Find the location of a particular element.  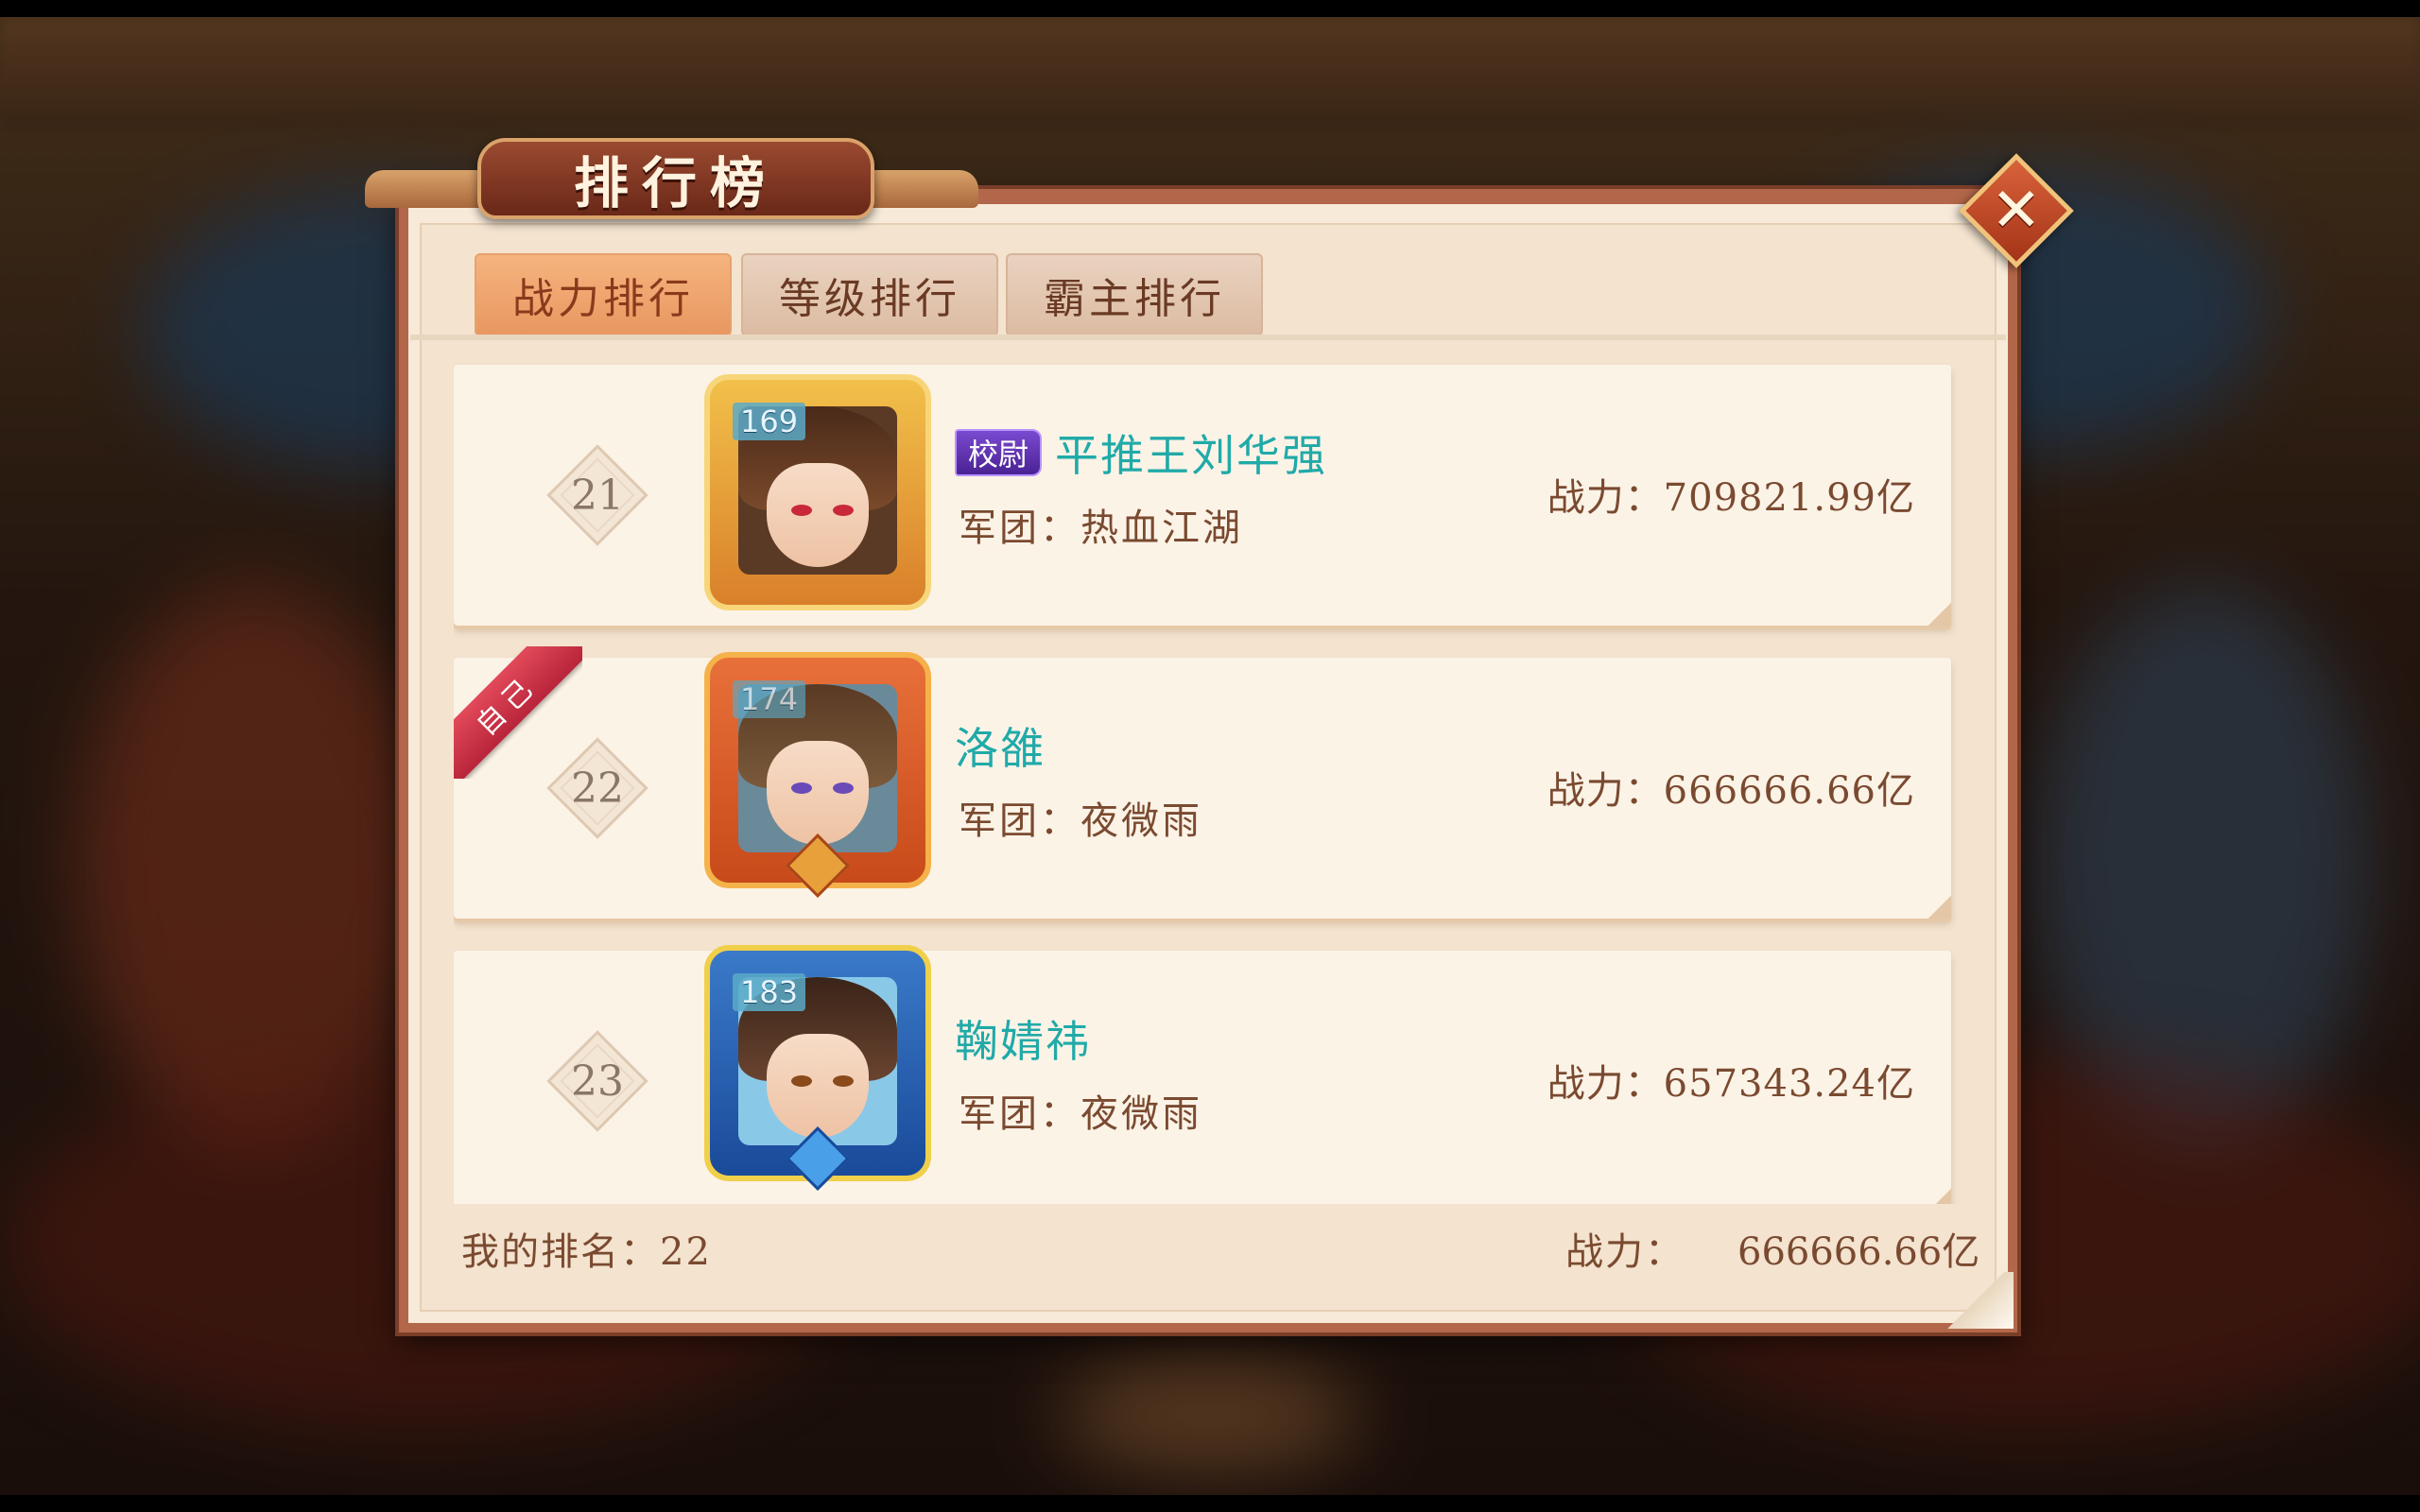

my-power-value: 666666.66亿 is located at coordinates (1858, 1252).